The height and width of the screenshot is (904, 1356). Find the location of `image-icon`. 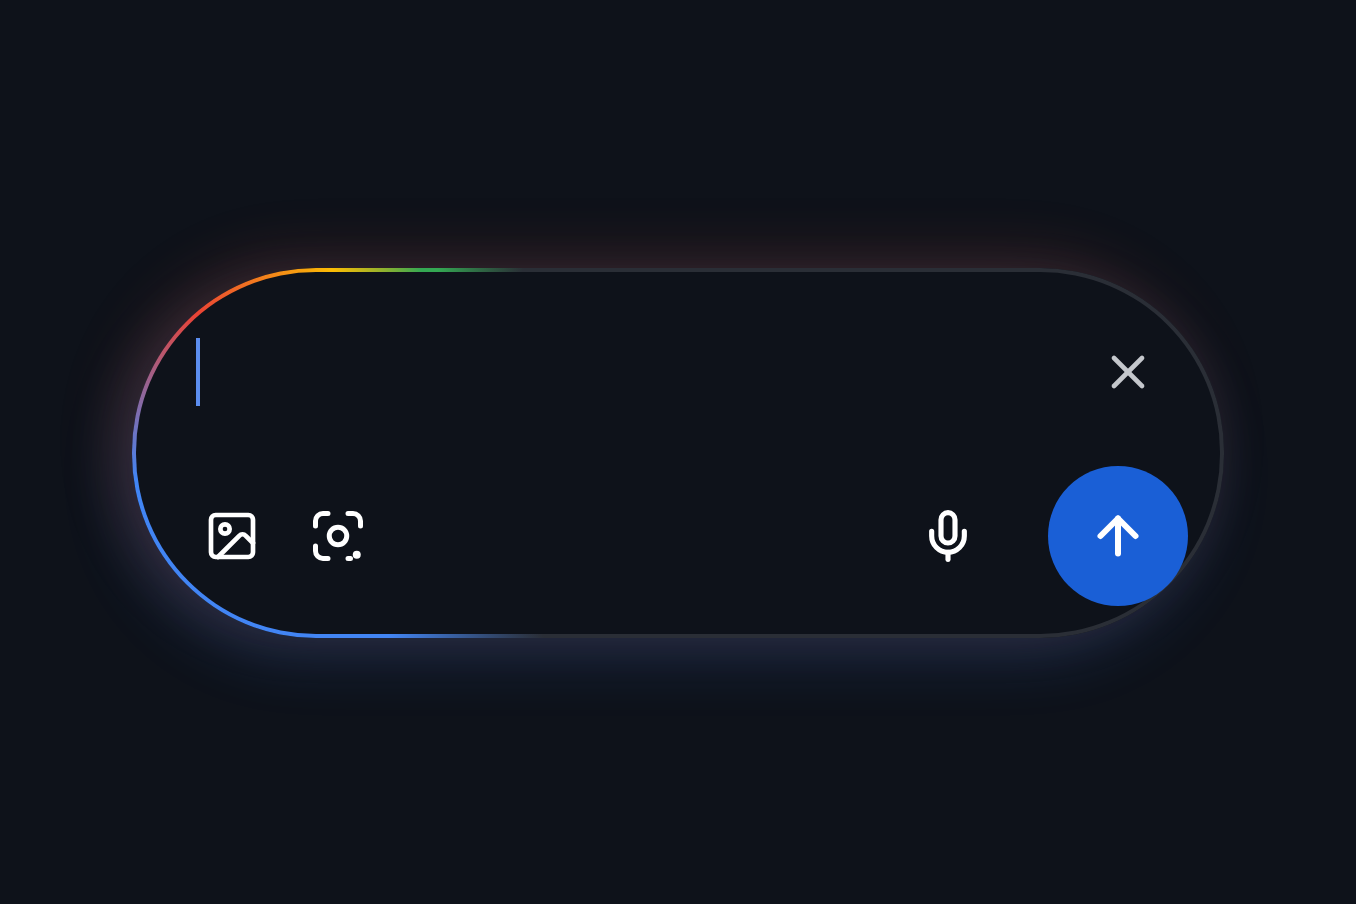

image-icon is located at coordinates (232, 535).